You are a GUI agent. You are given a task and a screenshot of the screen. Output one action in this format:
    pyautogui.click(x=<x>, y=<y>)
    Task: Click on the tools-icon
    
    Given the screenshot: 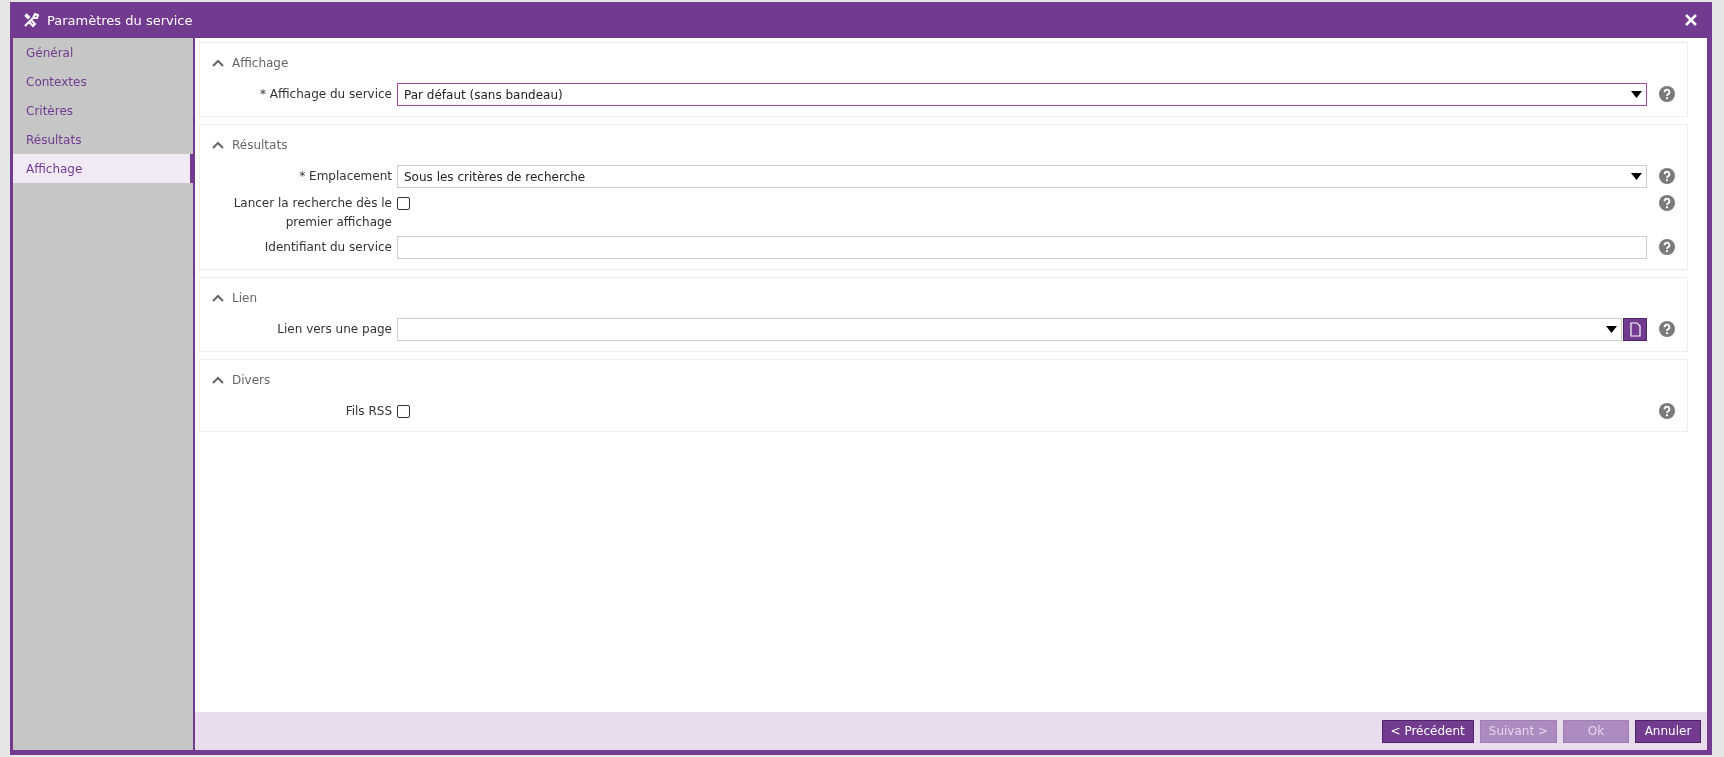 What is the action you would take?
    pyautogui.click(x=31, y=20)
    